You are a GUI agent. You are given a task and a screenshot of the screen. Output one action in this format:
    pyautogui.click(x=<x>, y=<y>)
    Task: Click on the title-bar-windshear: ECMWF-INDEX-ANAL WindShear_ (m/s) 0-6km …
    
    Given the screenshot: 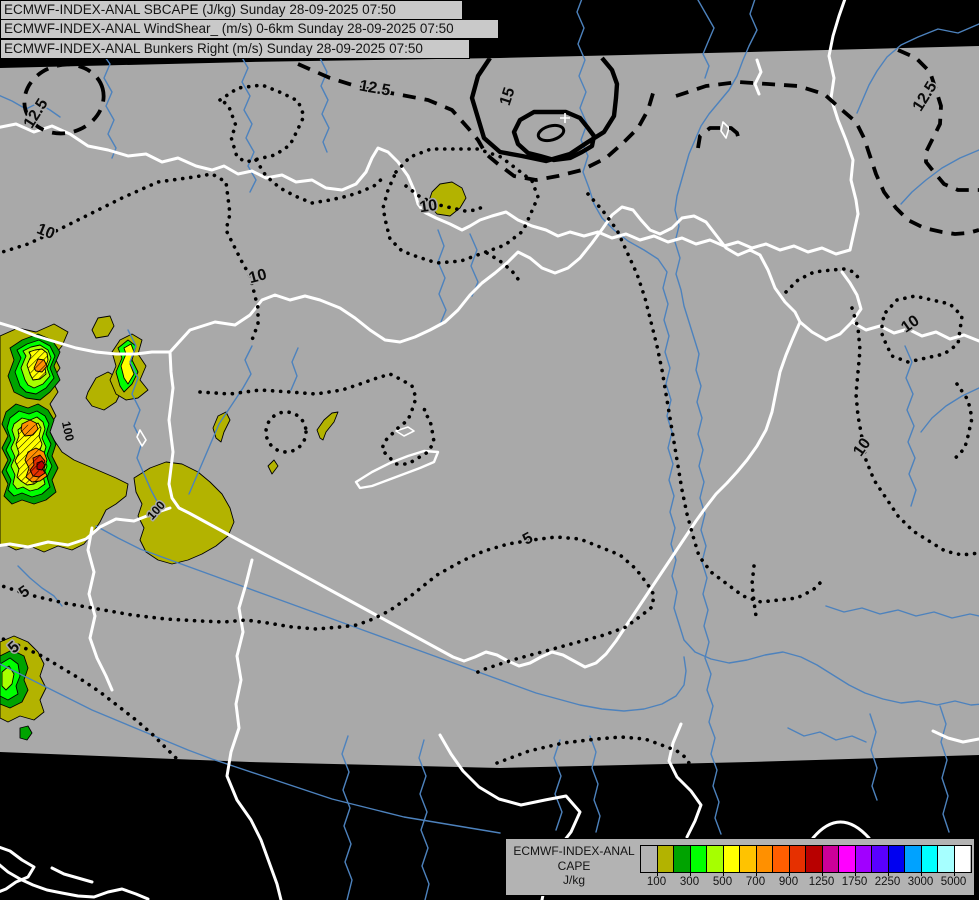 What is the action you would take?
    pyautogui.click(x=249, y=29)
    